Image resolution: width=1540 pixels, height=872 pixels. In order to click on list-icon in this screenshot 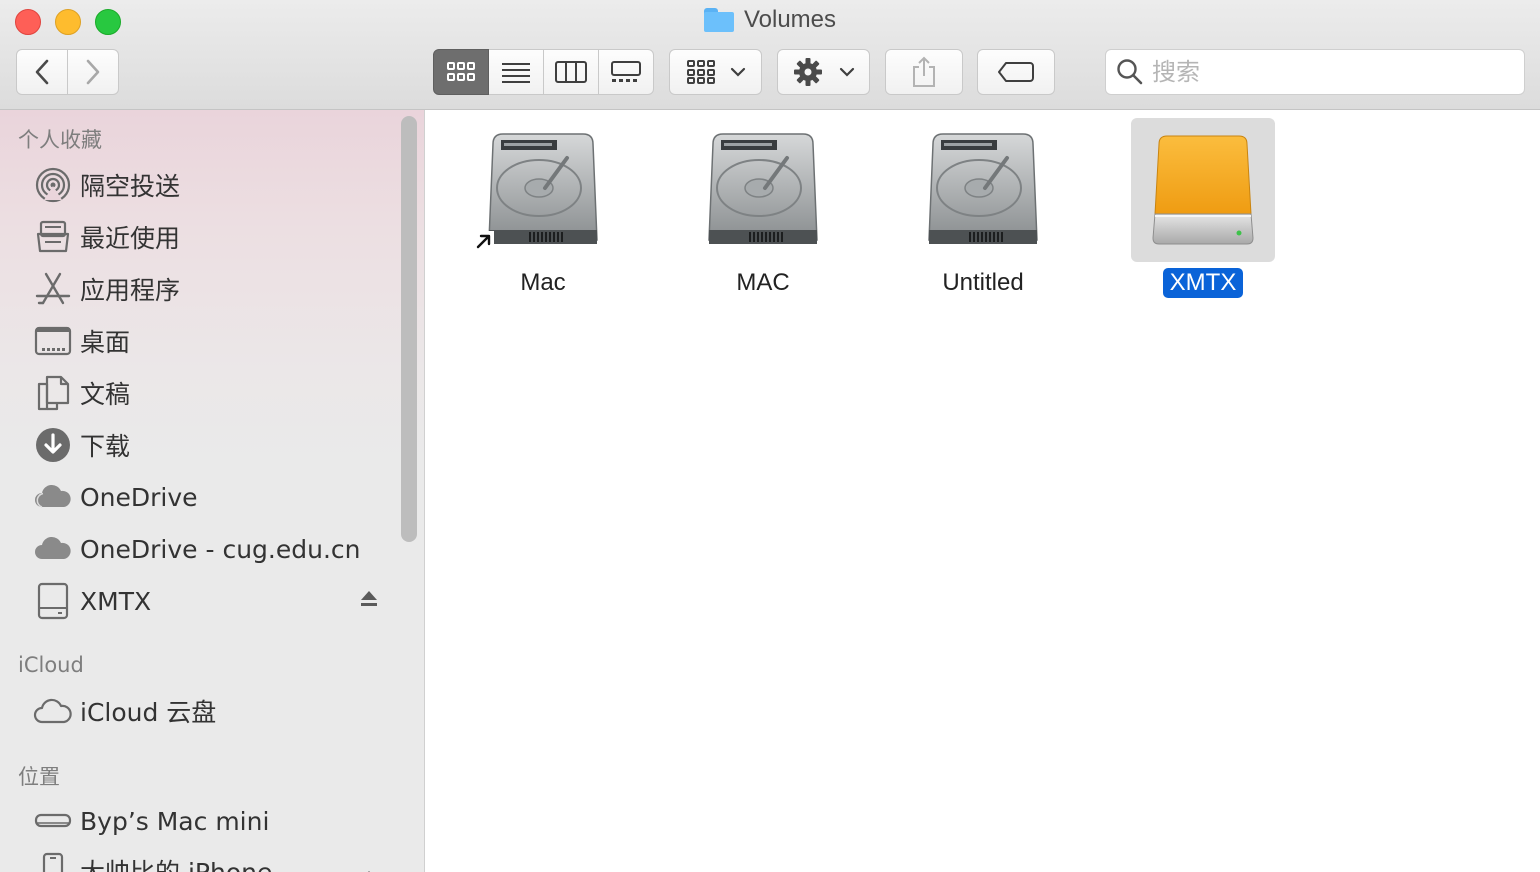, I will do `click(516, 73)`.